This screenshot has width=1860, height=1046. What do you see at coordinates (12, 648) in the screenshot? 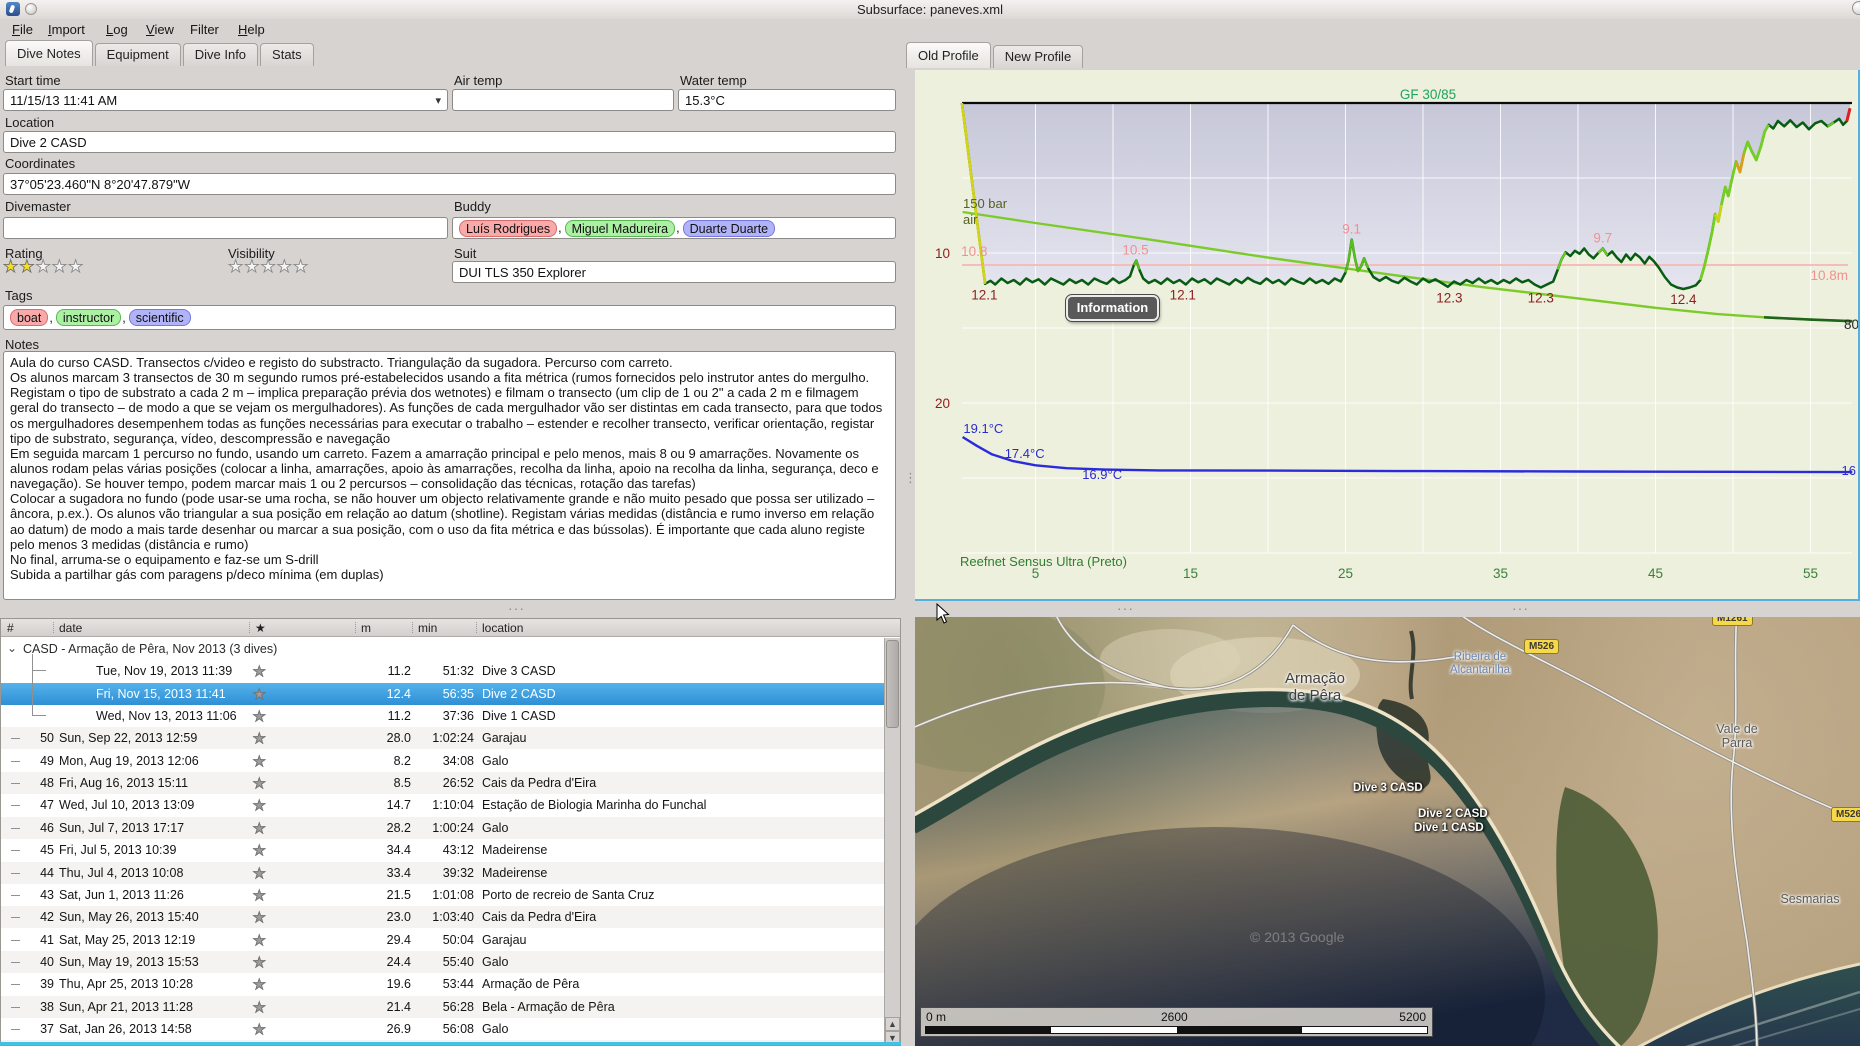
I see `expander-icon: ⌄` at bounding box center [12, 648].